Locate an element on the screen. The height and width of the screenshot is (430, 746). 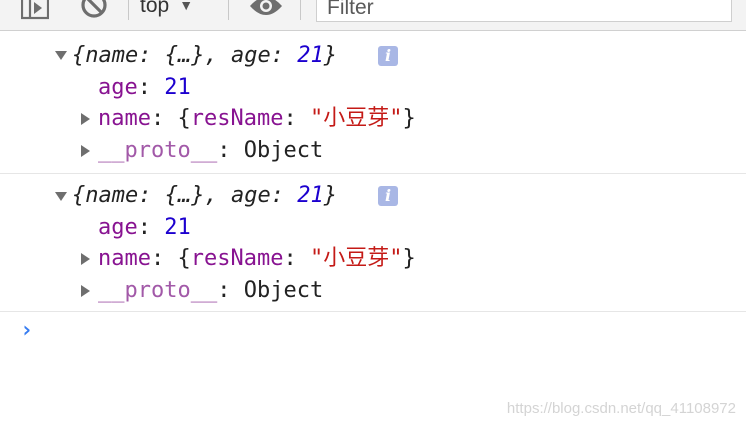
sidebar-toggle-icon is located at coordinates (35, 11).